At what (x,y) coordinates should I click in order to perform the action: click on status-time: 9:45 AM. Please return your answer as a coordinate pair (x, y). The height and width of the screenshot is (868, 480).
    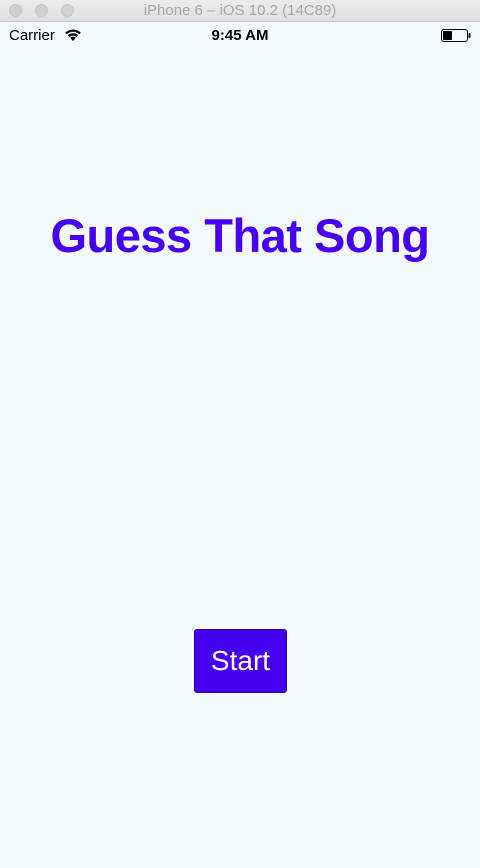
    Looking at the image, I should click on (240, 35).